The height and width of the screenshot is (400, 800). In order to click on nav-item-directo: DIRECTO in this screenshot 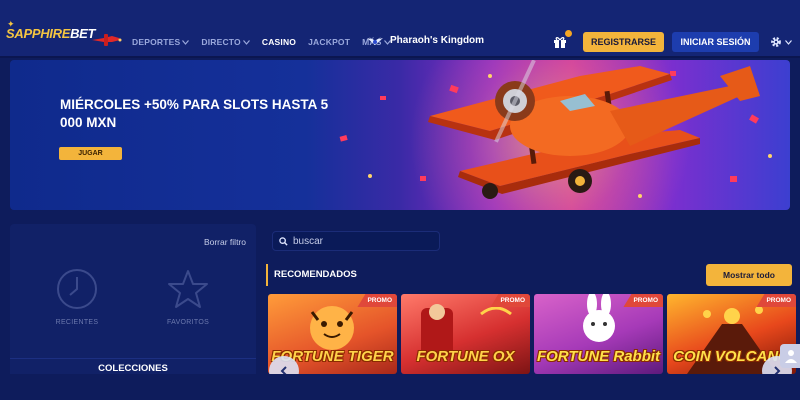, I will do `click(225, 42)`.